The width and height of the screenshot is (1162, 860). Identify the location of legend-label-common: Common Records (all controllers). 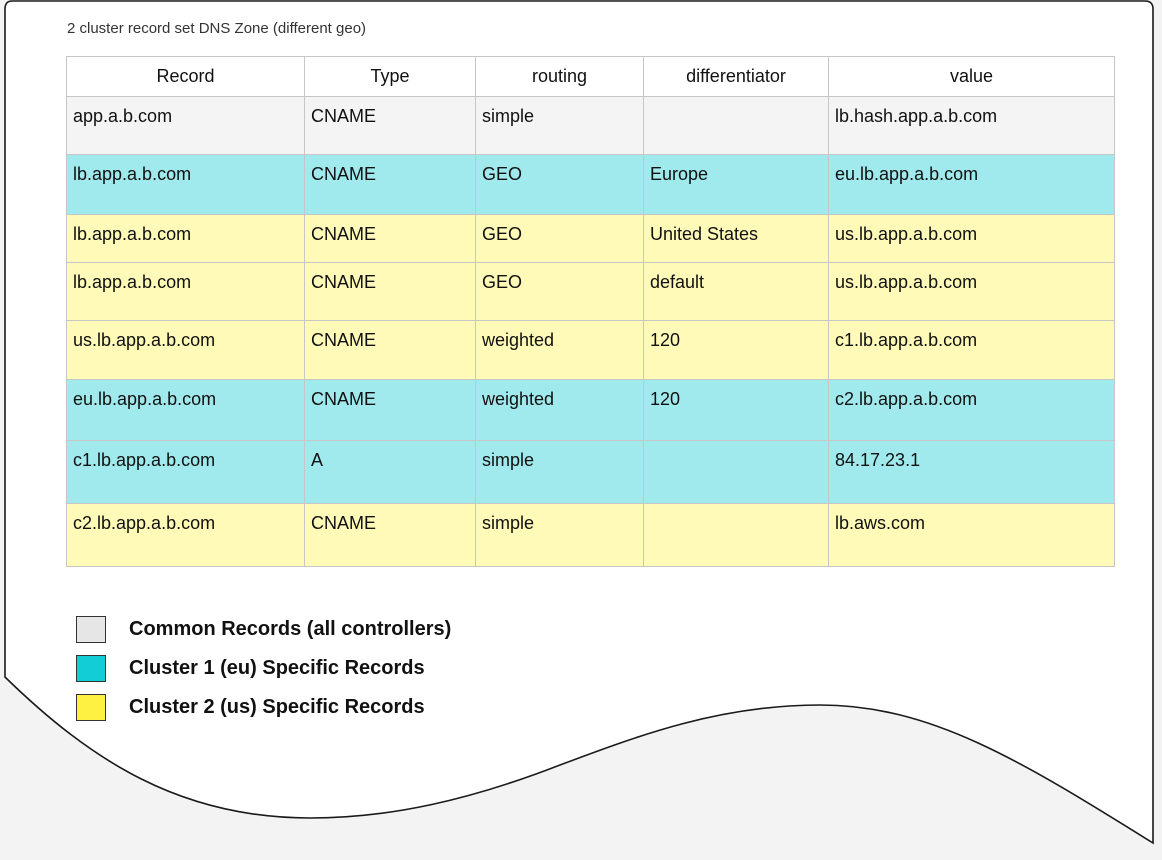
(290, 628).